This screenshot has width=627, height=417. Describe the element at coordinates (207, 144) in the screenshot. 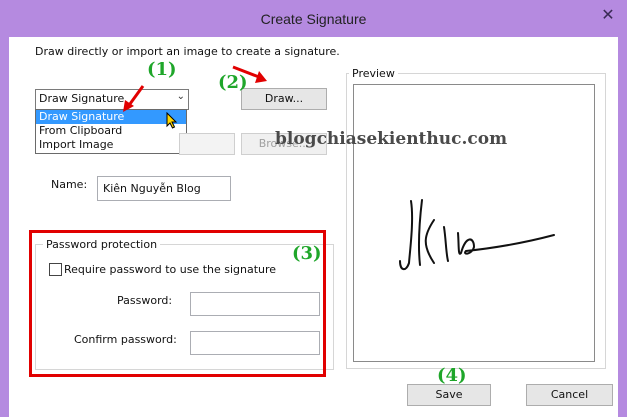

I see `image-path-field` at that location.